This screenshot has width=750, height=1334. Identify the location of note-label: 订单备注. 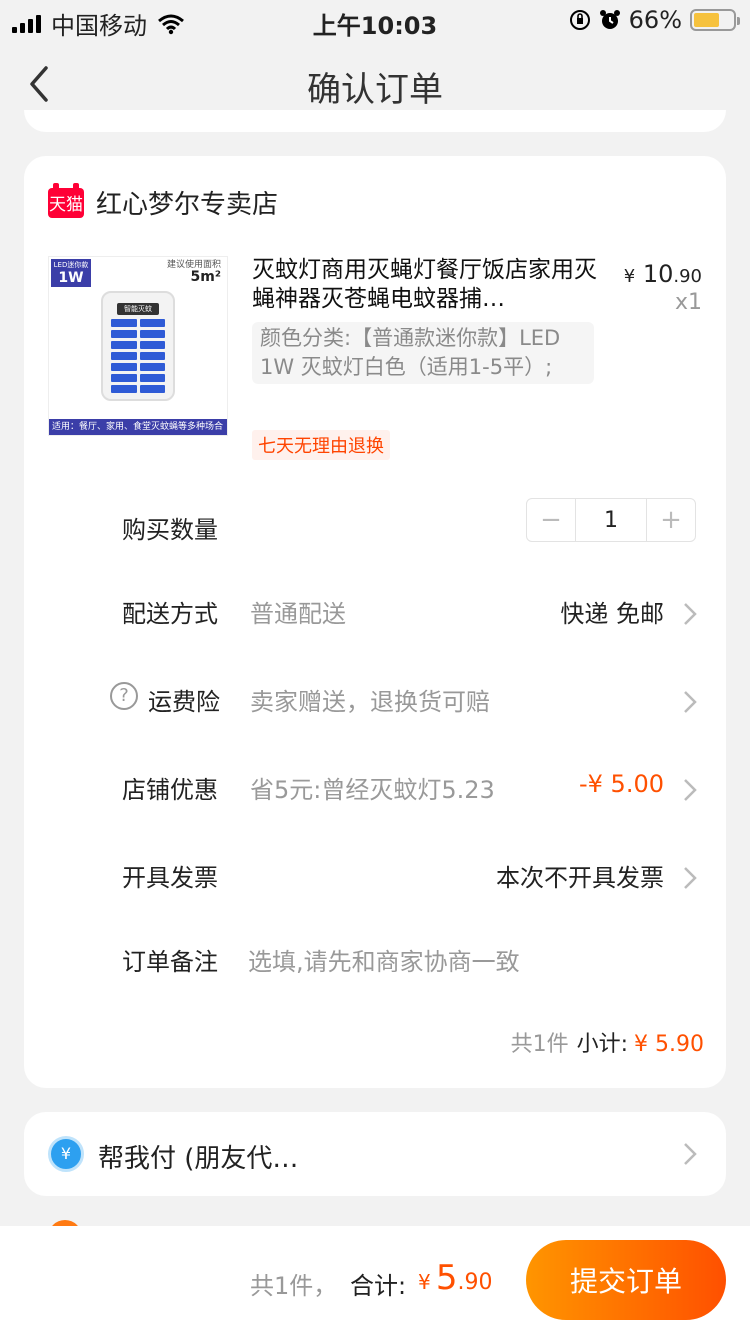
(170, 962).